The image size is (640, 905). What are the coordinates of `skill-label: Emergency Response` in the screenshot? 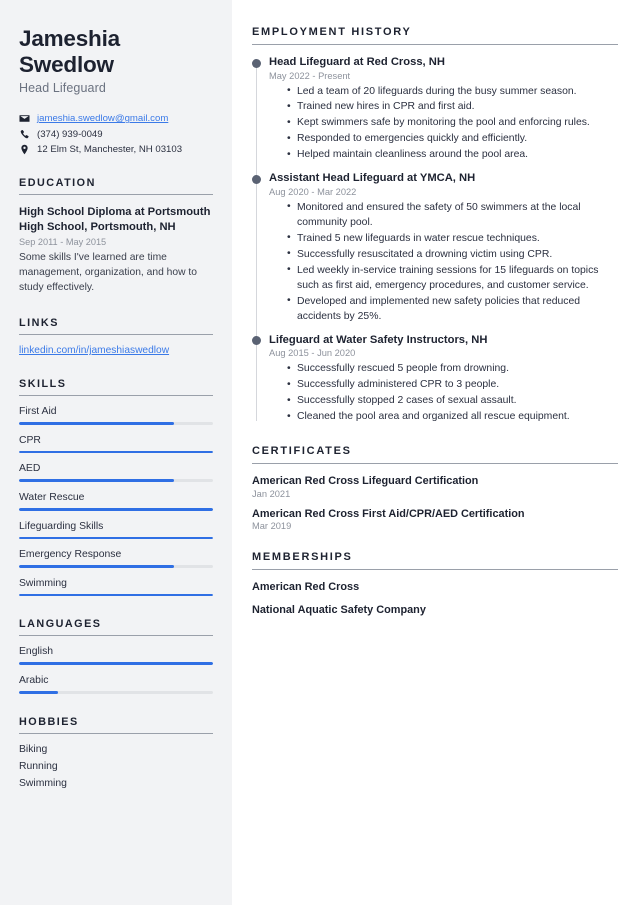 It's located at (70, 555).